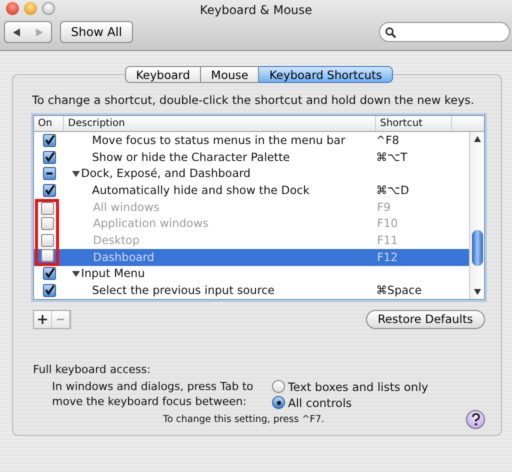  What do you see at coordinates (97, 32) in the screenshot?
I see `show-all-button: Show All` at bounding box center [97, 32].